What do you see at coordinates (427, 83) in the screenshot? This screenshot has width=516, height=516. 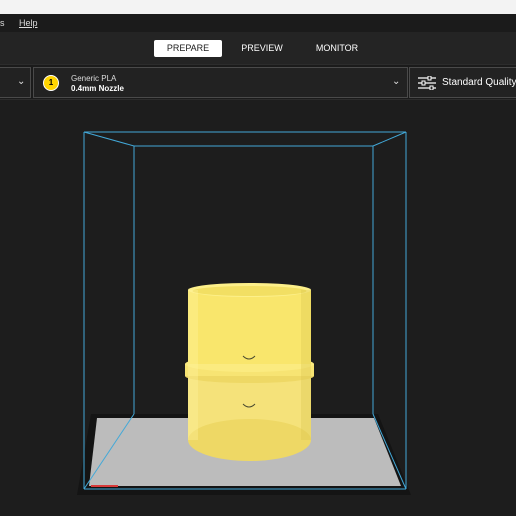 I see `settings-sliders-icon` at bounding box center [427, 83].